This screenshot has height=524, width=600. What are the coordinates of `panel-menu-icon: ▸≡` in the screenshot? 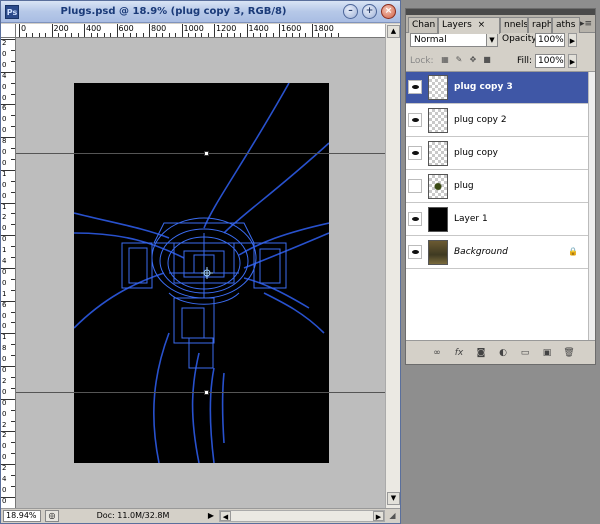 It's located at (586, 24).